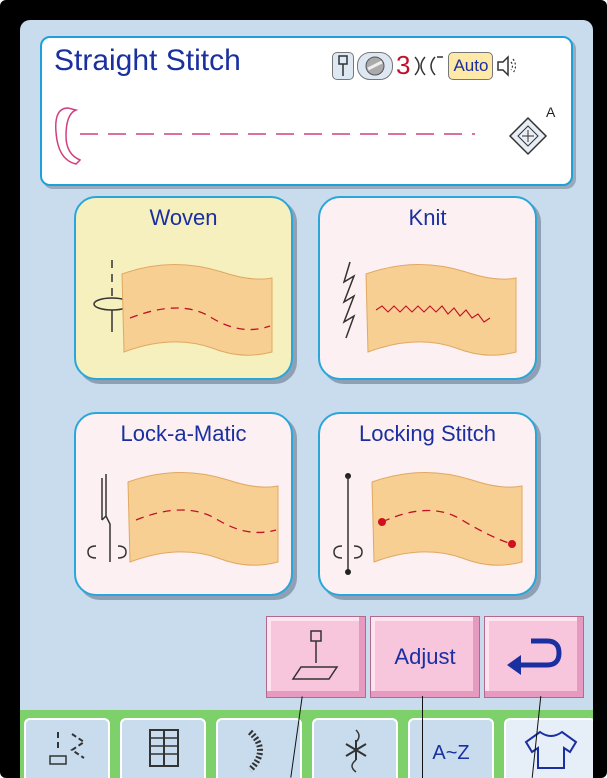 The height and width of the screenshot is (778, 607). I want to click on buttonhole-icon, so click(164, 748).